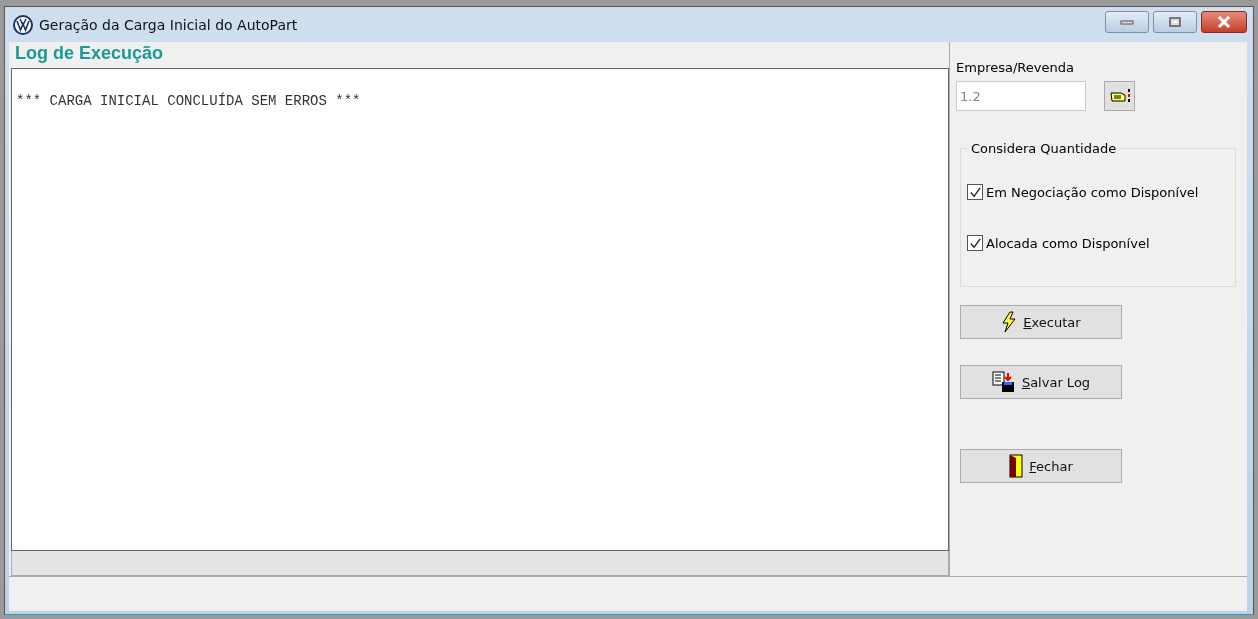 Image resolution: width=1258 pixels, height=619 pixels. I want to click on close-icon, so click(1224, 22).